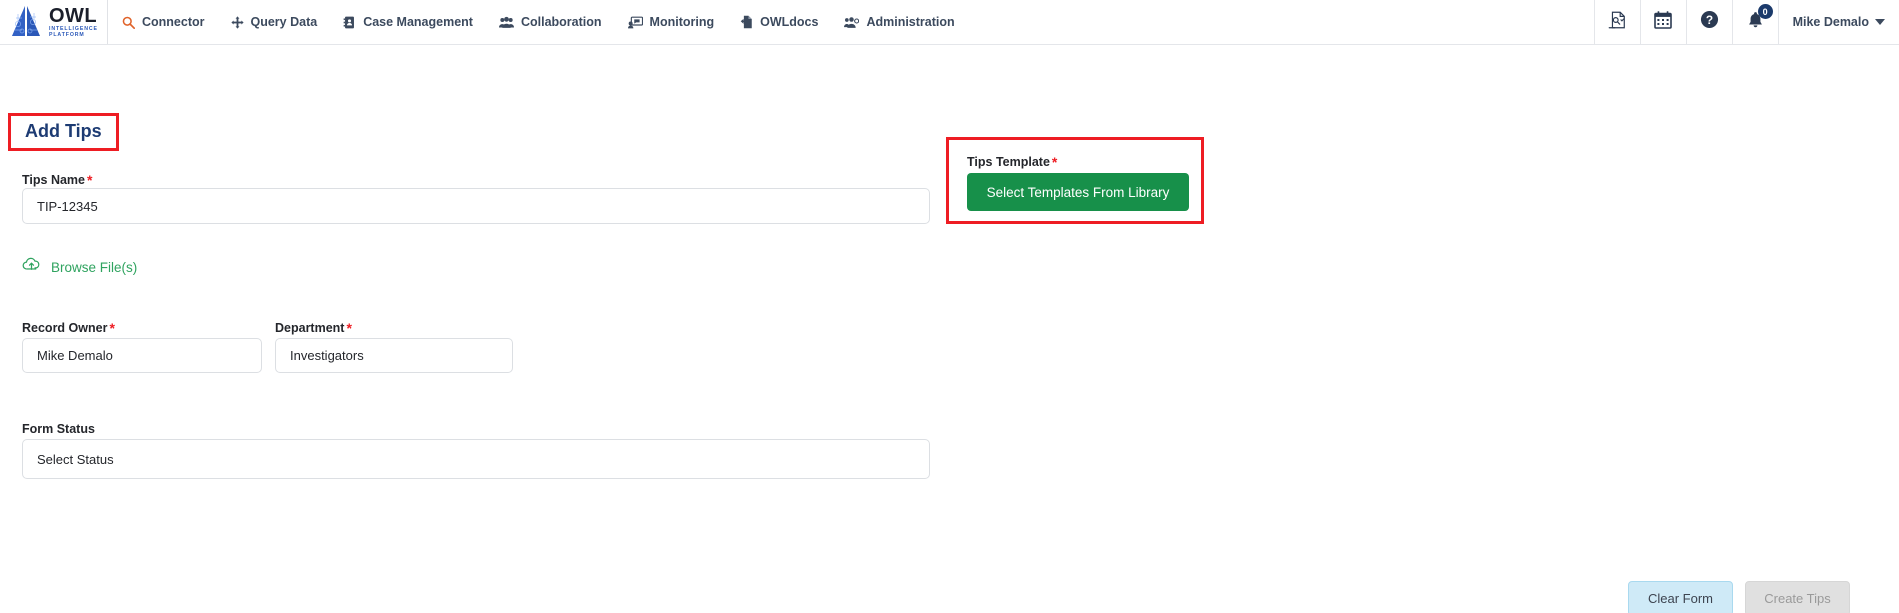 The height and width of the screenshot is (613, 1899). I want to click on notifications-button: 0, so click(1754, 22).